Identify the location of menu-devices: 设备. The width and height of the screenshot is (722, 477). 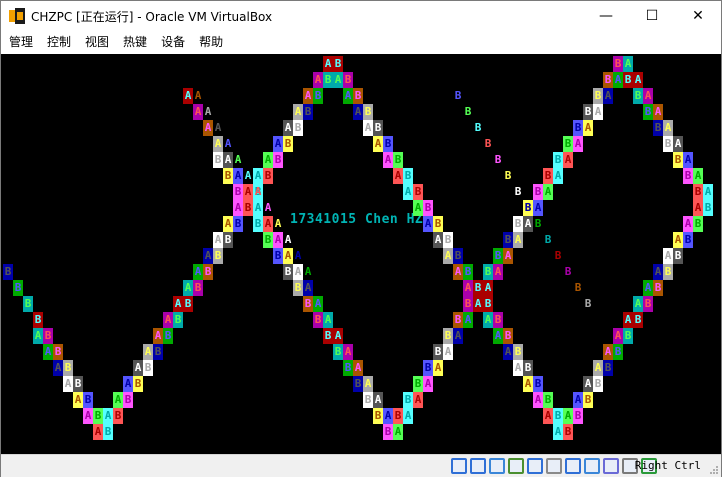
(173, 42).